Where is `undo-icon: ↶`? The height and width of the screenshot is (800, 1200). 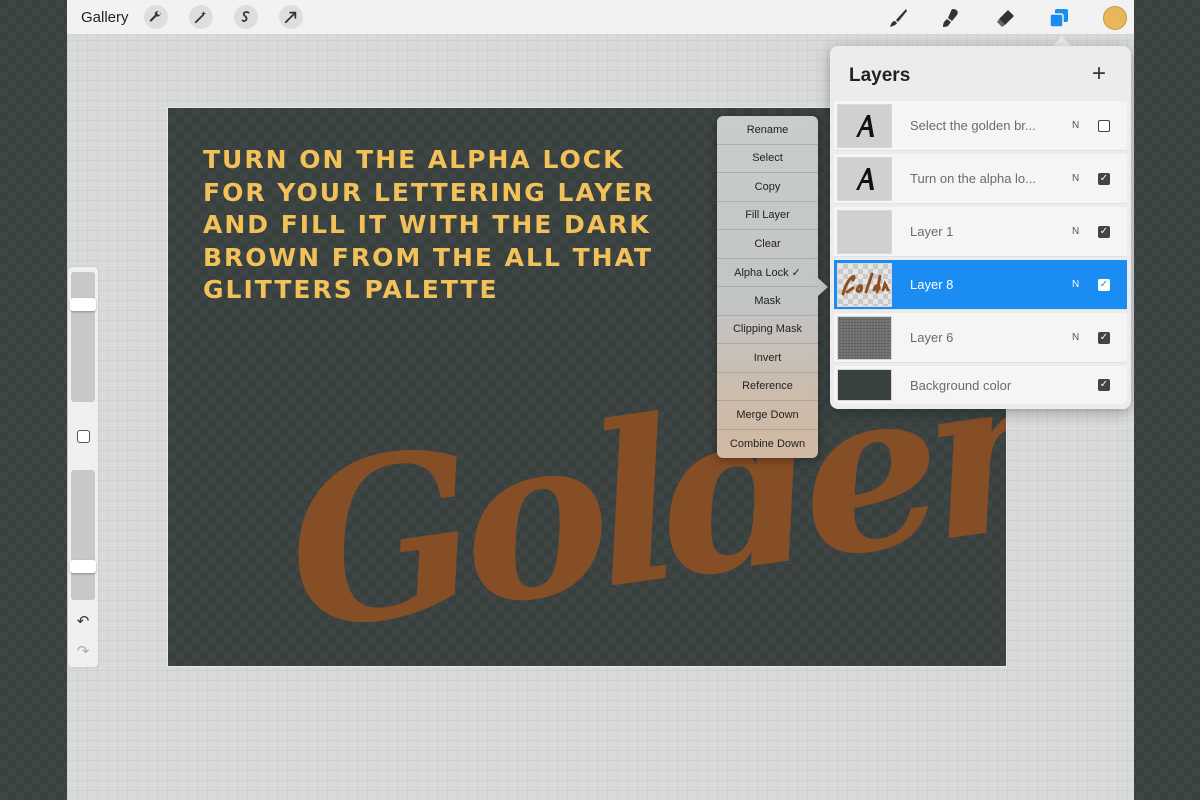 undo-icon: ↶ is located at coordinates (83, 621).